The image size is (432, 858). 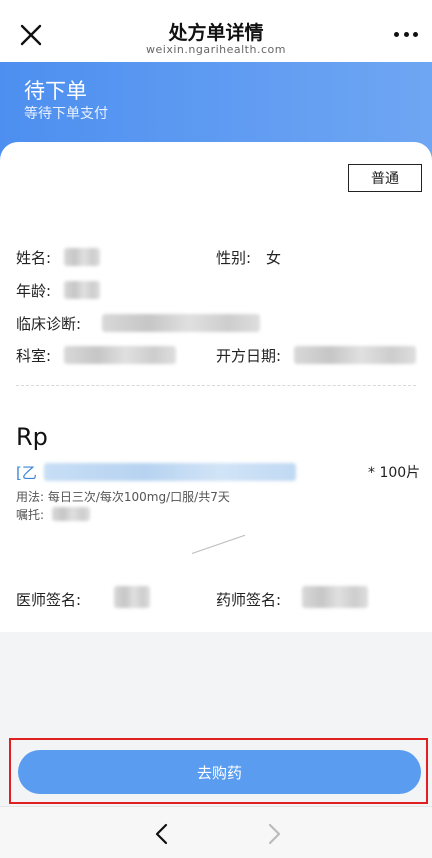 What do you see at coordinates (55, 91) in the screenshot?
I see `status-title: 待下单` at bounding box center [55, 91].